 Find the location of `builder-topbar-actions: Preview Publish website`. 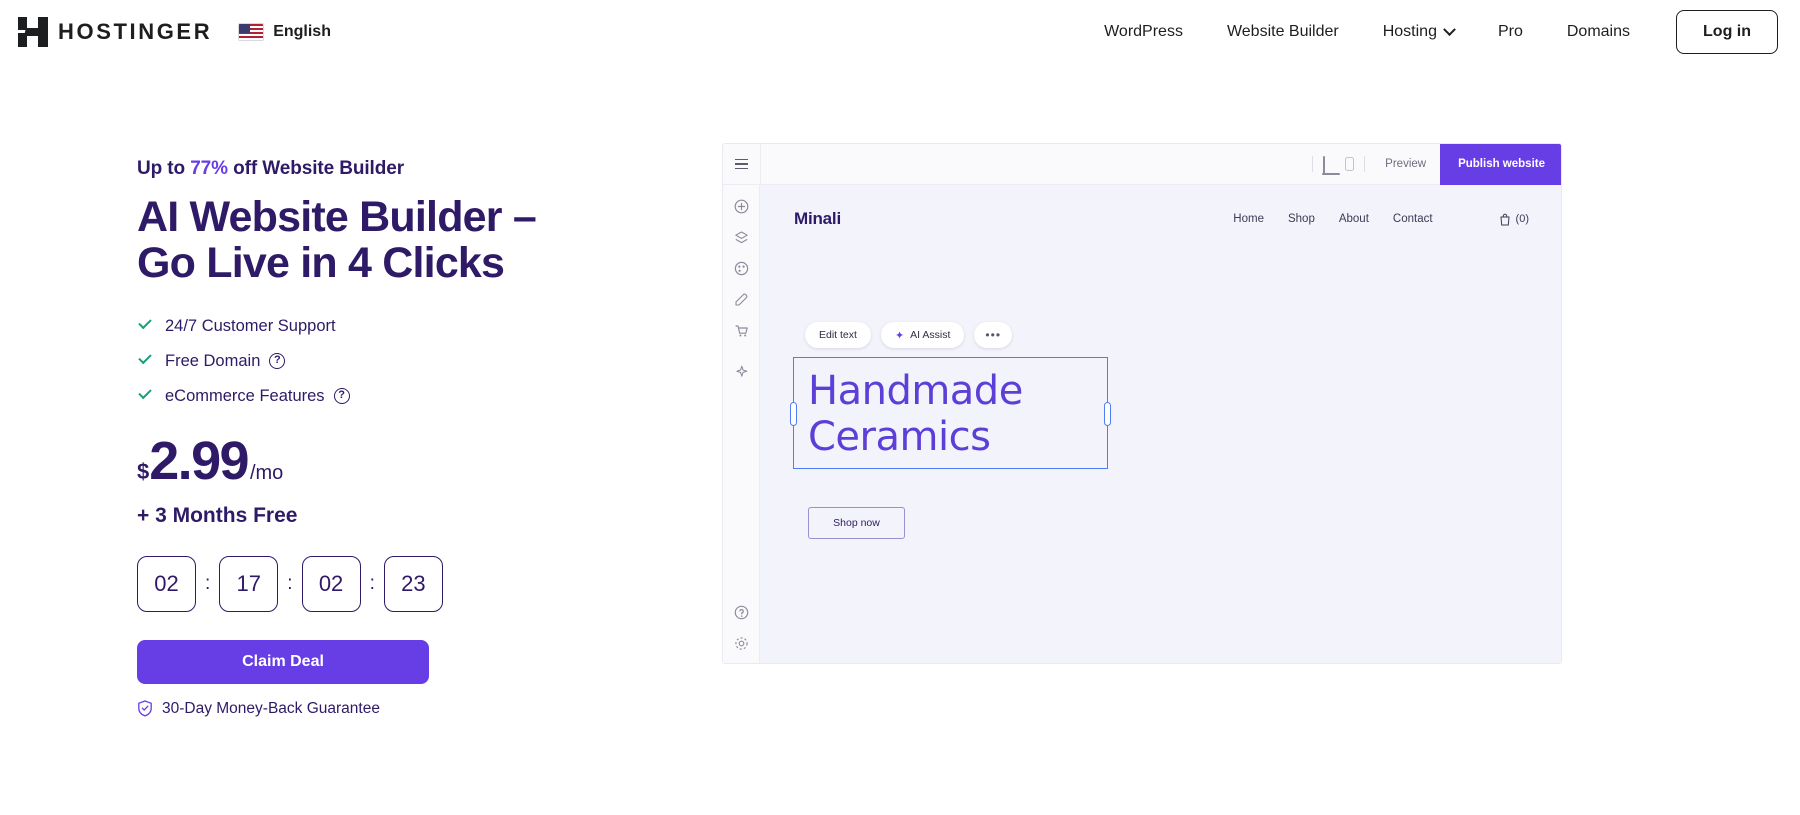

builder-topbar-actions: Preview Publish website is located at coordinates (1431, 164).